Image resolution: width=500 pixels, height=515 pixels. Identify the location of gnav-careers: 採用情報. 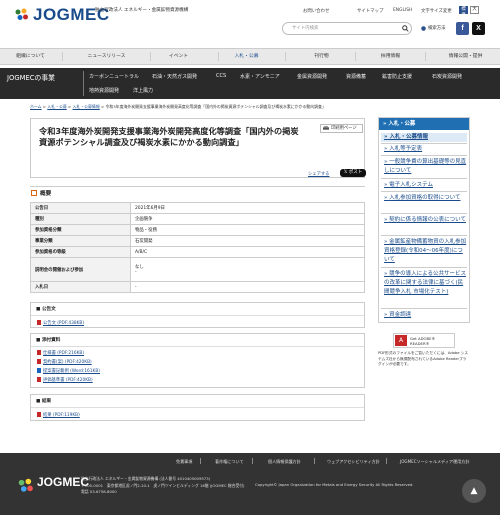
(390, 56).